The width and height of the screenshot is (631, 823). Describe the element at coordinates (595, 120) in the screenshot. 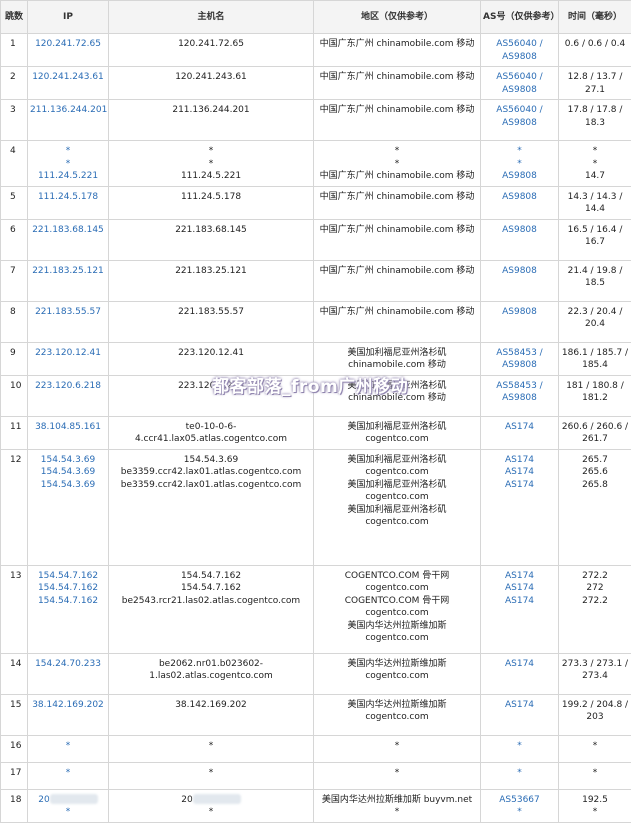

I see `cell-time: 17.8 / 17.8 /18.3` at that location.